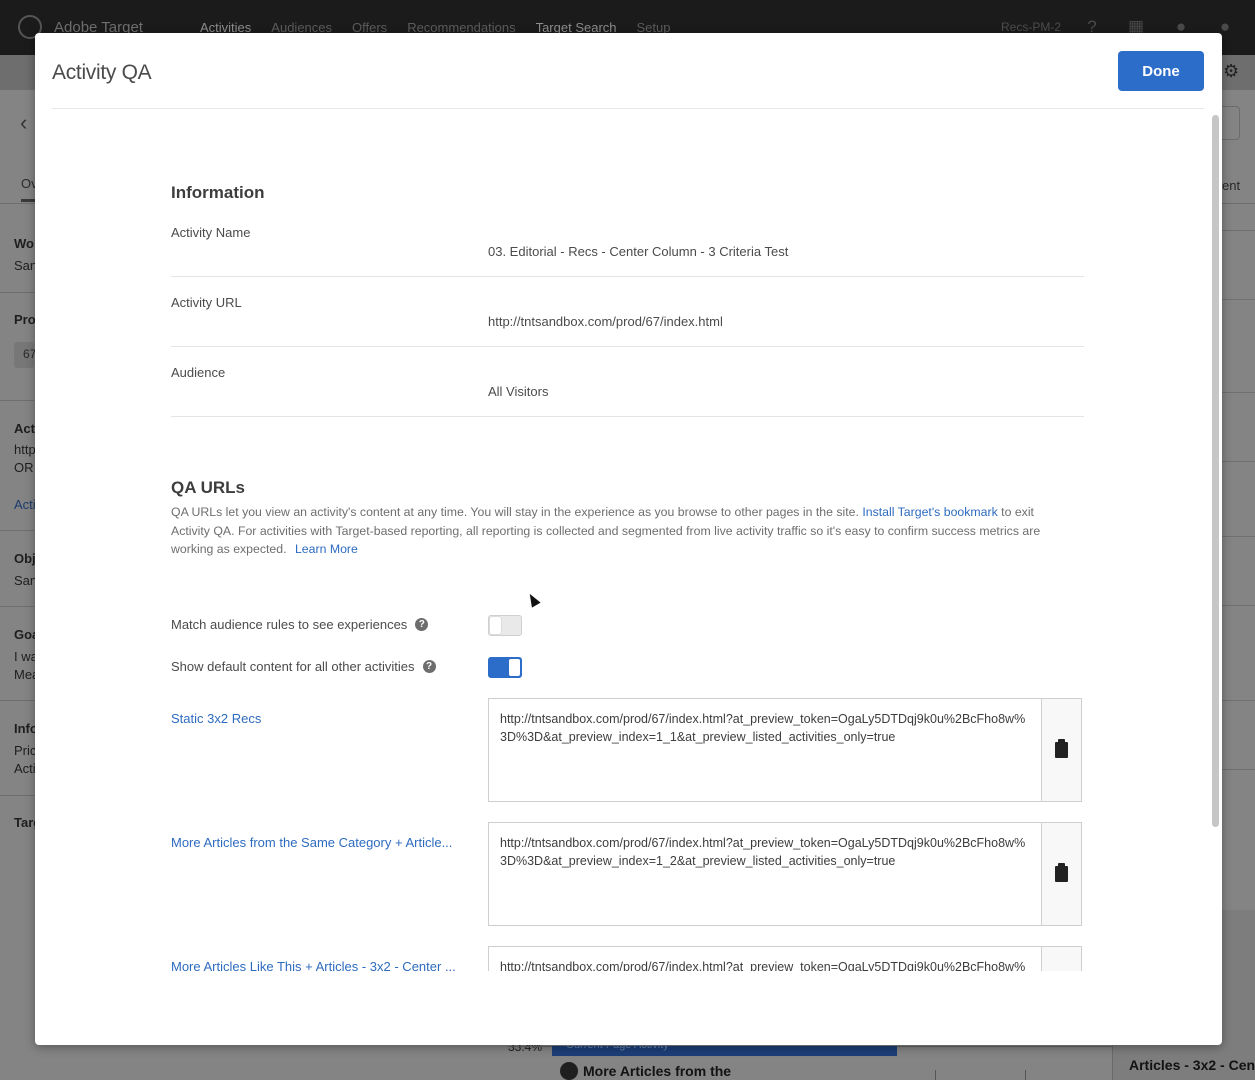 This screenshot has height=1080, width=1255. I want to click on sidebar-text: http, so click(25, 449).